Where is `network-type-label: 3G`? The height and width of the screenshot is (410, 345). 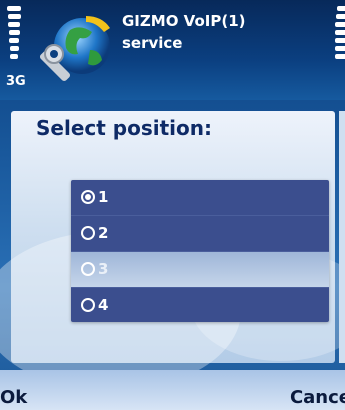
network-type-label: 3G is located at coordinates (16, 81).